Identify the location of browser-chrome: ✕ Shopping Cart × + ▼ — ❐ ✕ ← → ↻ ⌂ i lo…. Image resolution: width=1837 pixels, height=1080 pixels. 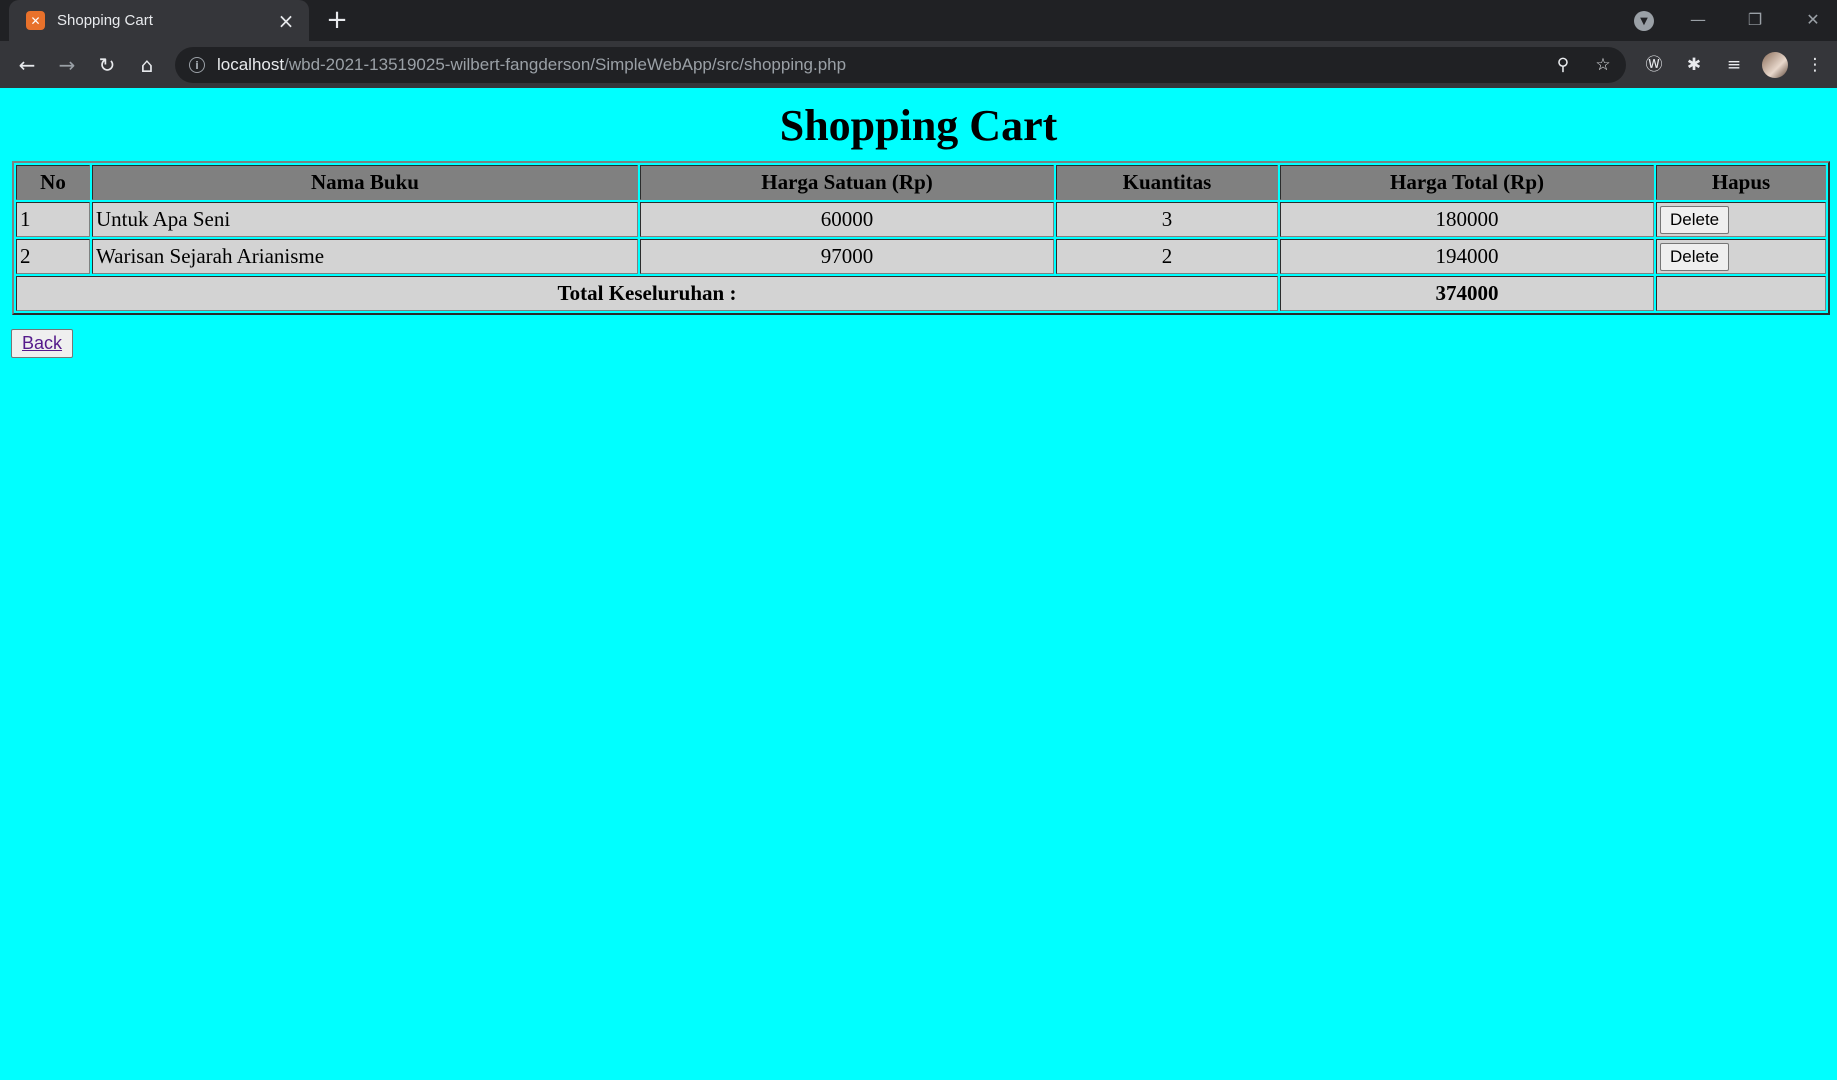
(918, 44).